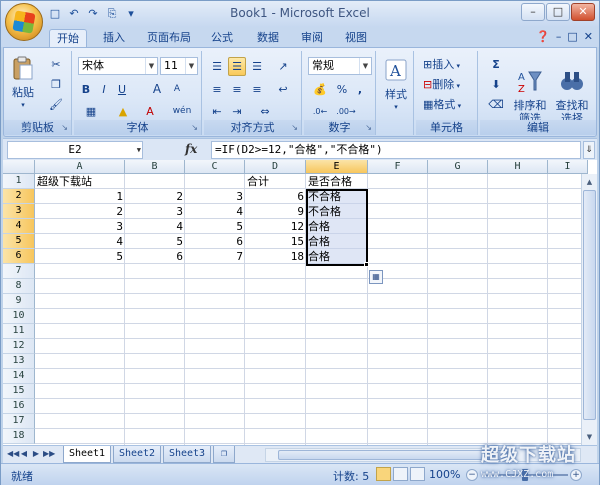 The height and width of the screenshot is (485, 600). What do you see at coordinates (155, 211) in the screenshot?
I see `cell-b3: 3` at bounding box center [155, 211].